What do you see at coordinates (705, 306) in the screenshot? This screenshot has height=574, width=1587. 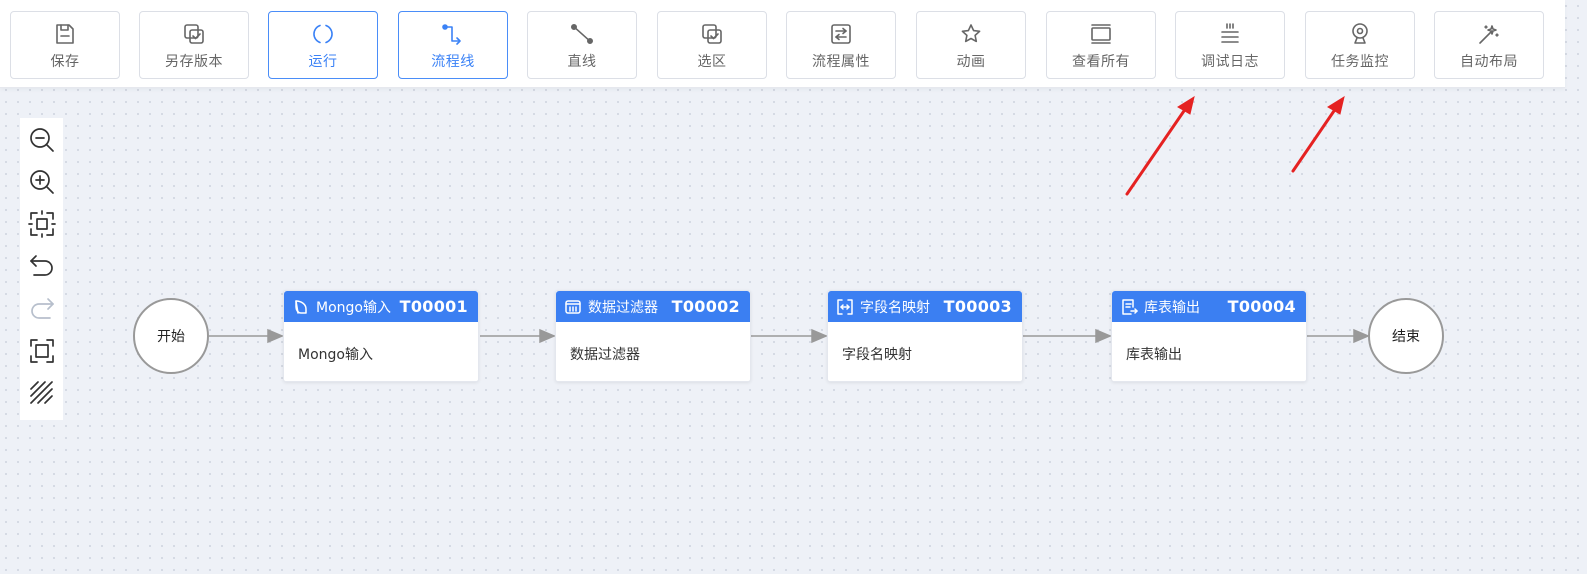 I see `task-node-id: T00002` at bounding box center [705, 306].